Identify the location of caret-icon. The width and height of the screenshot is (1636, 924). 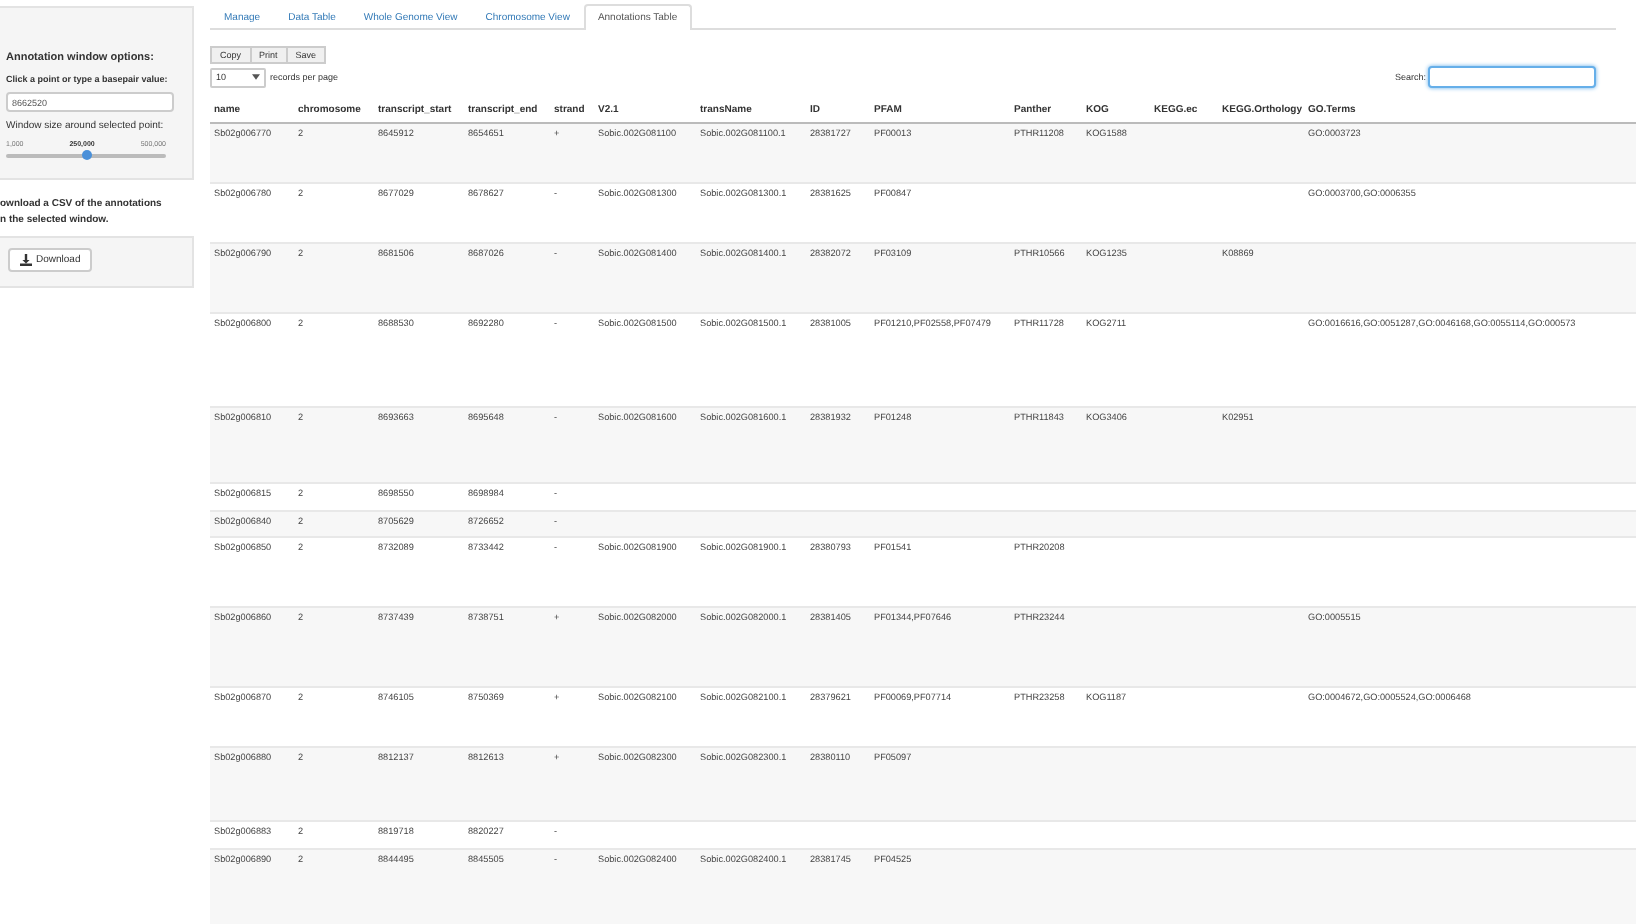
(256, 77).